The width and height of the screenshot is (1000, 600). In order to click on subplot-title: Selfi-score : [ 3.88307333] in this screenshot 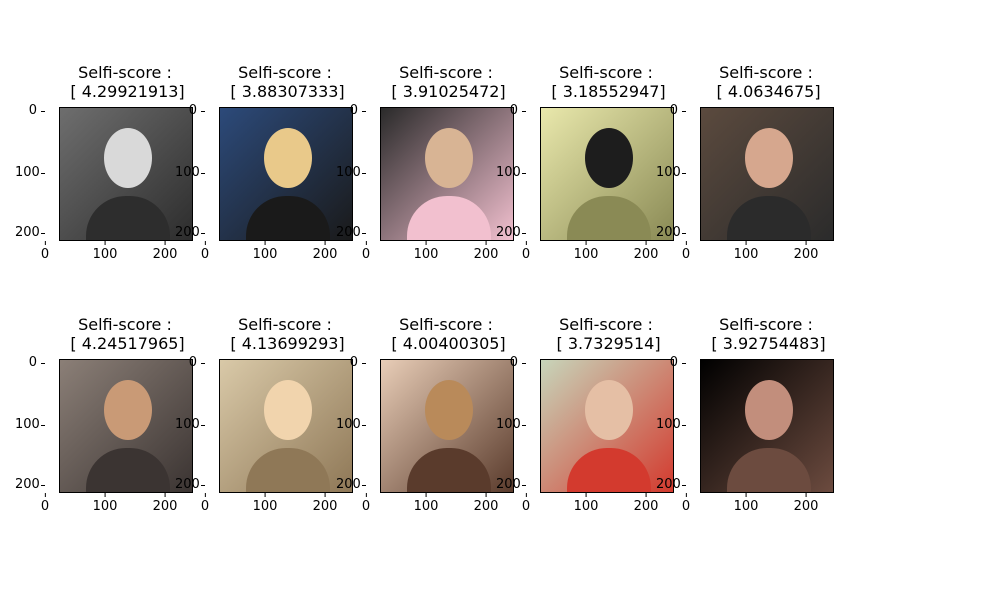, I will do `click(287, 82)`.